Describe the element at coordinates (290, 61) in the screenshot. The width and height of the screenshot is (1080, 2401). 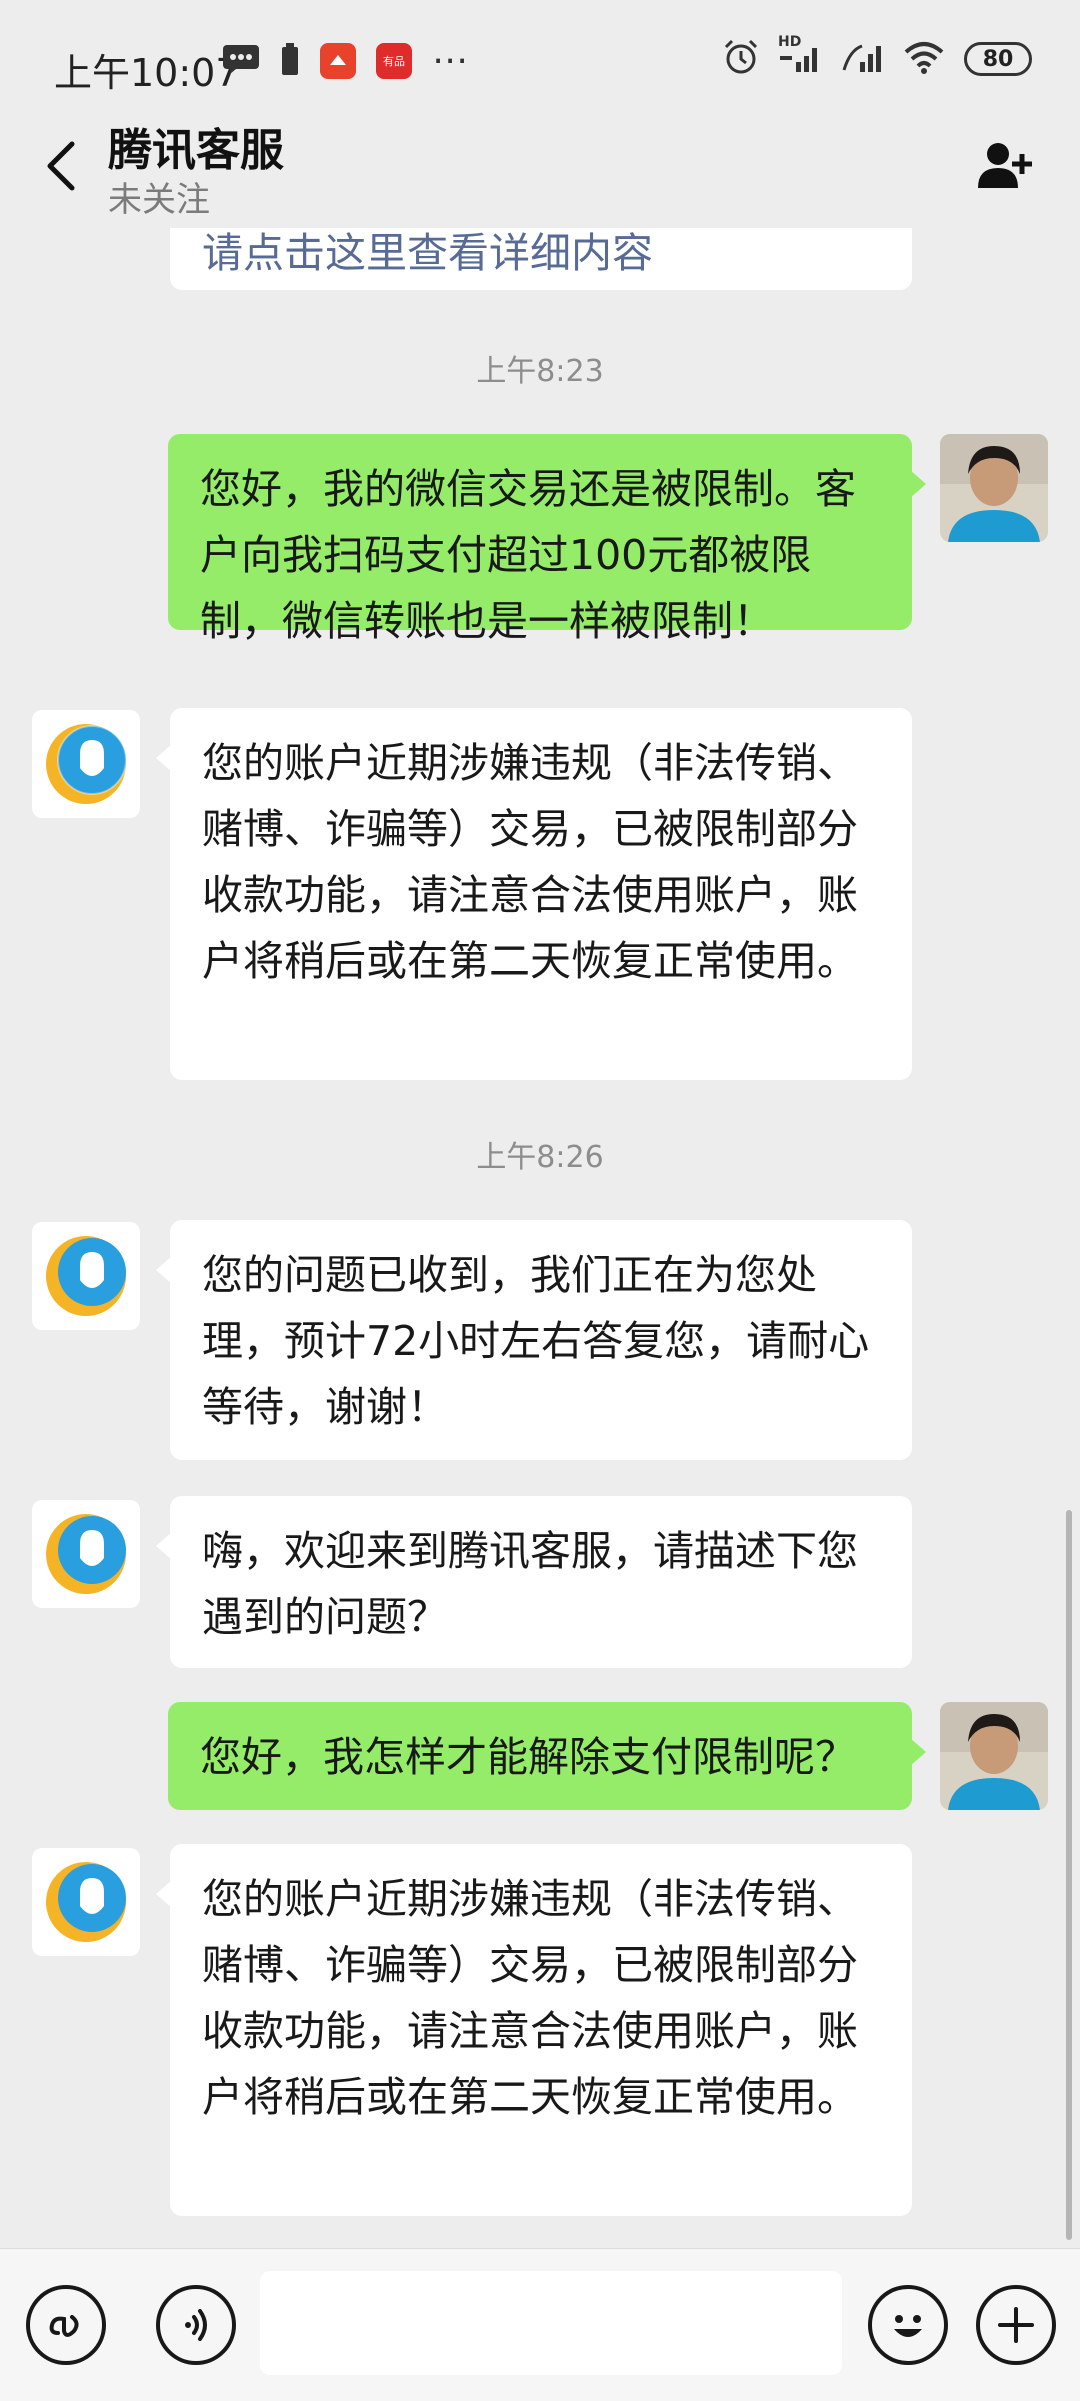
I see `battery-saver-icon` at that location.